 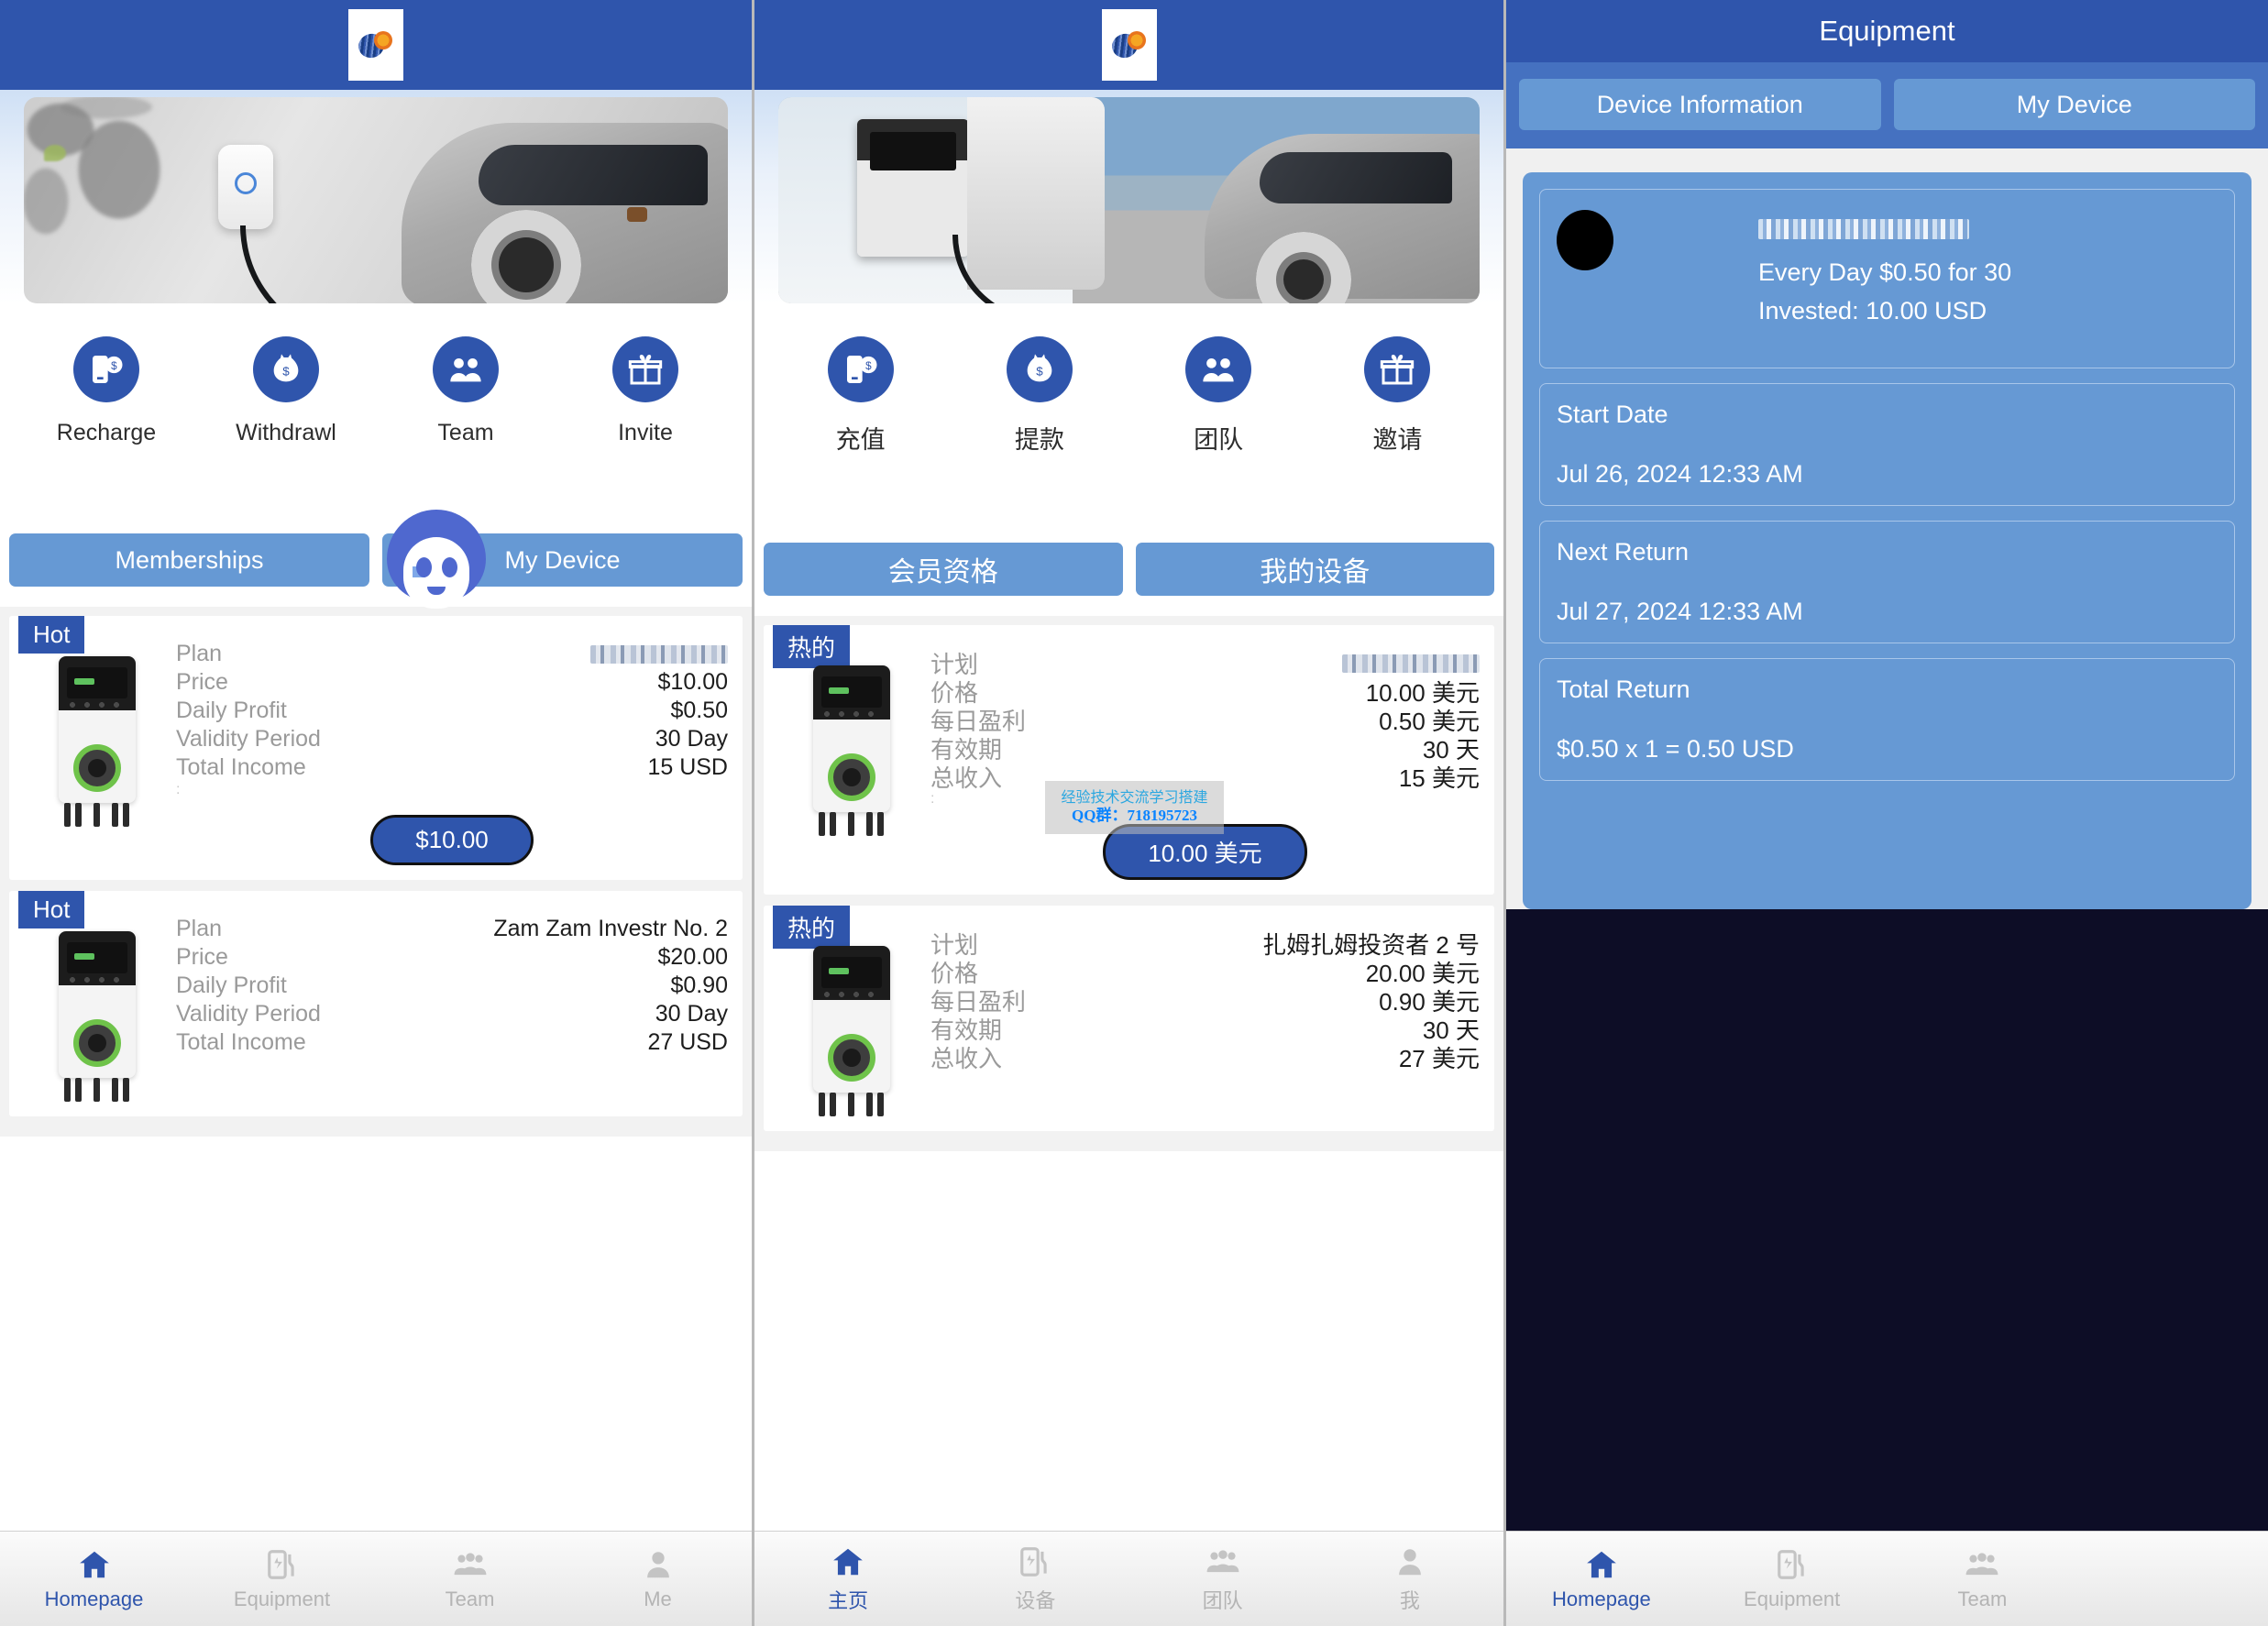 What do you see at coordinates (1885, 272) in the screenshot?
I see `device-rate: Every Day $0.50 for 30` at bounding box center [1885, 272].